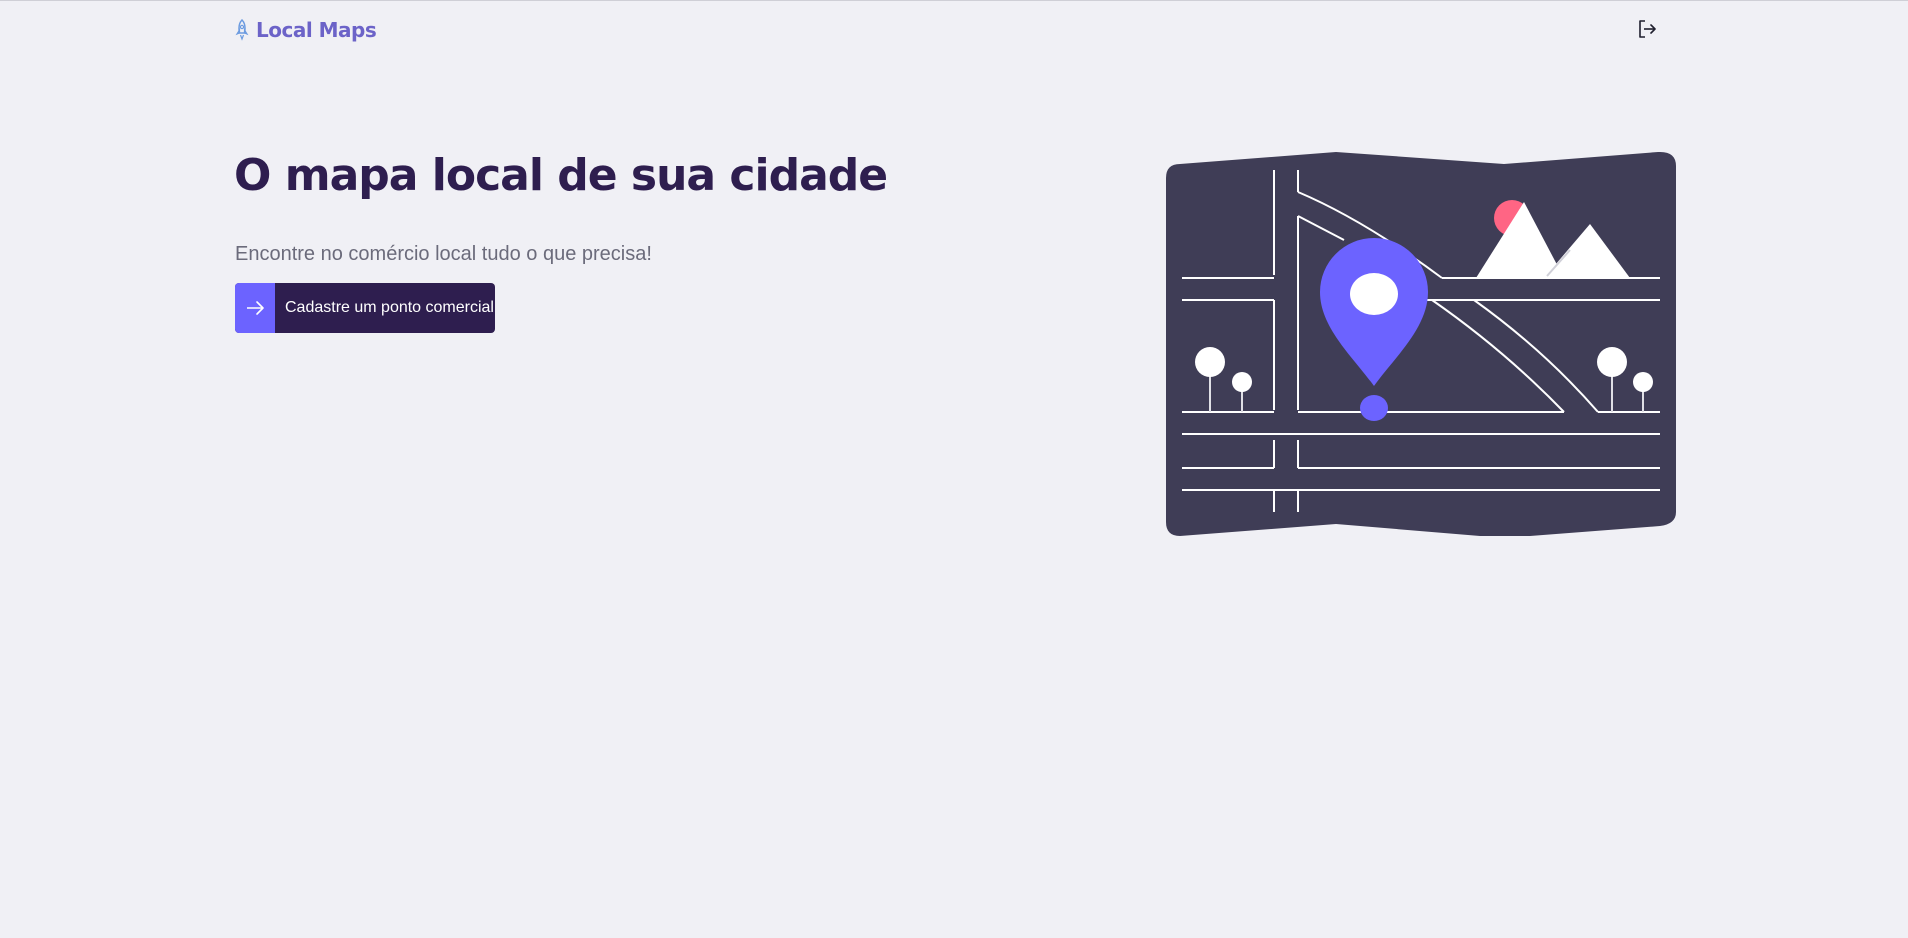  I want to click on cta-icon-box, so click(255, 308).